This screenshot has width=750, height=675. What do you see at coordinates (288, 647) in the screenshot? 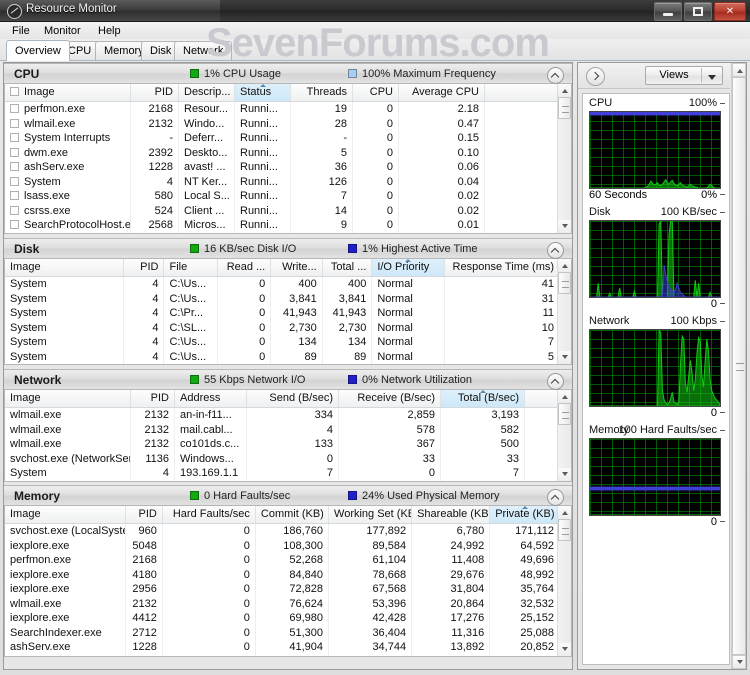
I see `table-row: ashServ.exe 1228 0 41,904 34,744 13,892 20,852` at bounding box center [288, 647].